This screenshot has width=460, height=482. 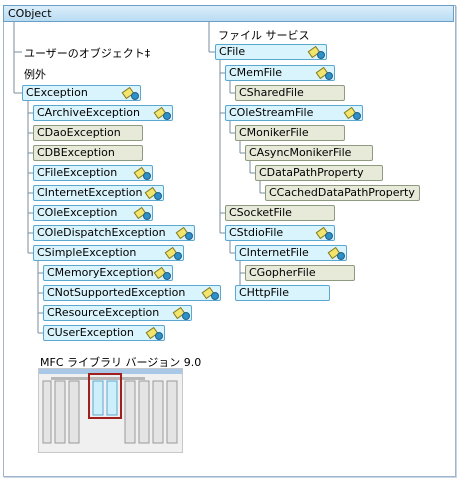 I want to click on class-node-label: CHttpFile, so click(x=264, y=292).